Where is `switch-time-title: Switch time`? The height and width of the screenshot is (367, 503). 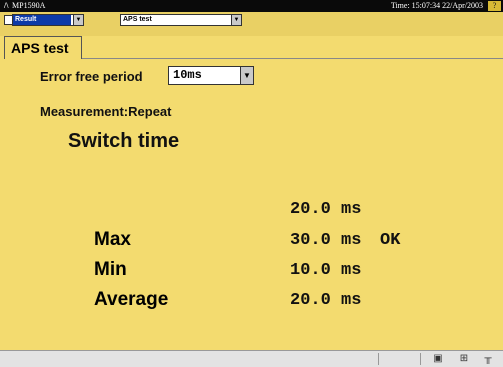 switch-time-title: Switch time is located at coordinates (124, 141).